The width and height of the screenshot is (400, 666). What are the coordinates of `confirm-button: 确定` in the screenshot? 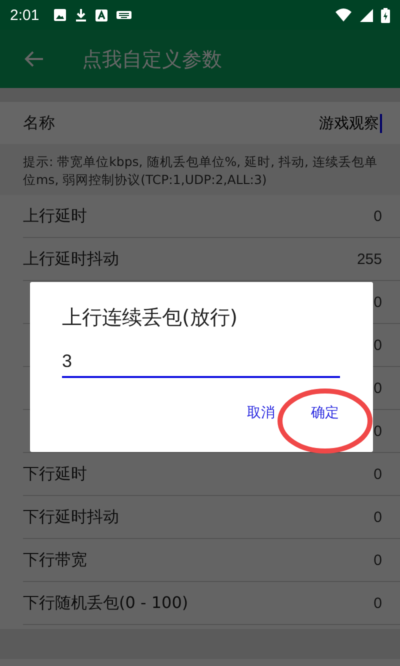 It's located at (325, 413).